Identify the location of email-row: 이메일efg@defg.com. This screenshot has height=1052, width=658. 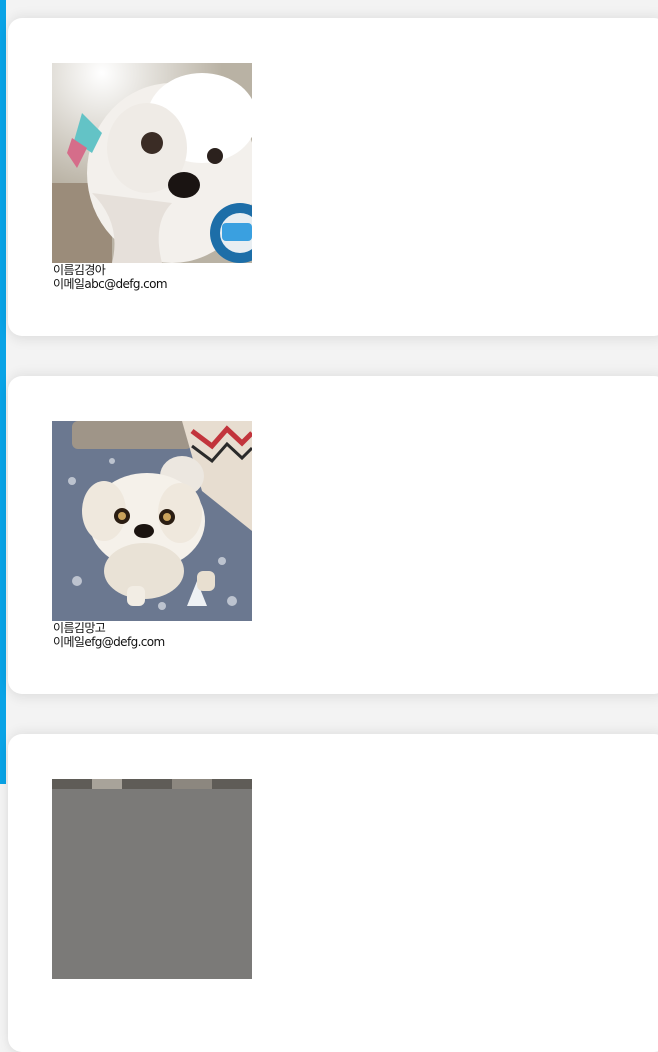
(109, 642).